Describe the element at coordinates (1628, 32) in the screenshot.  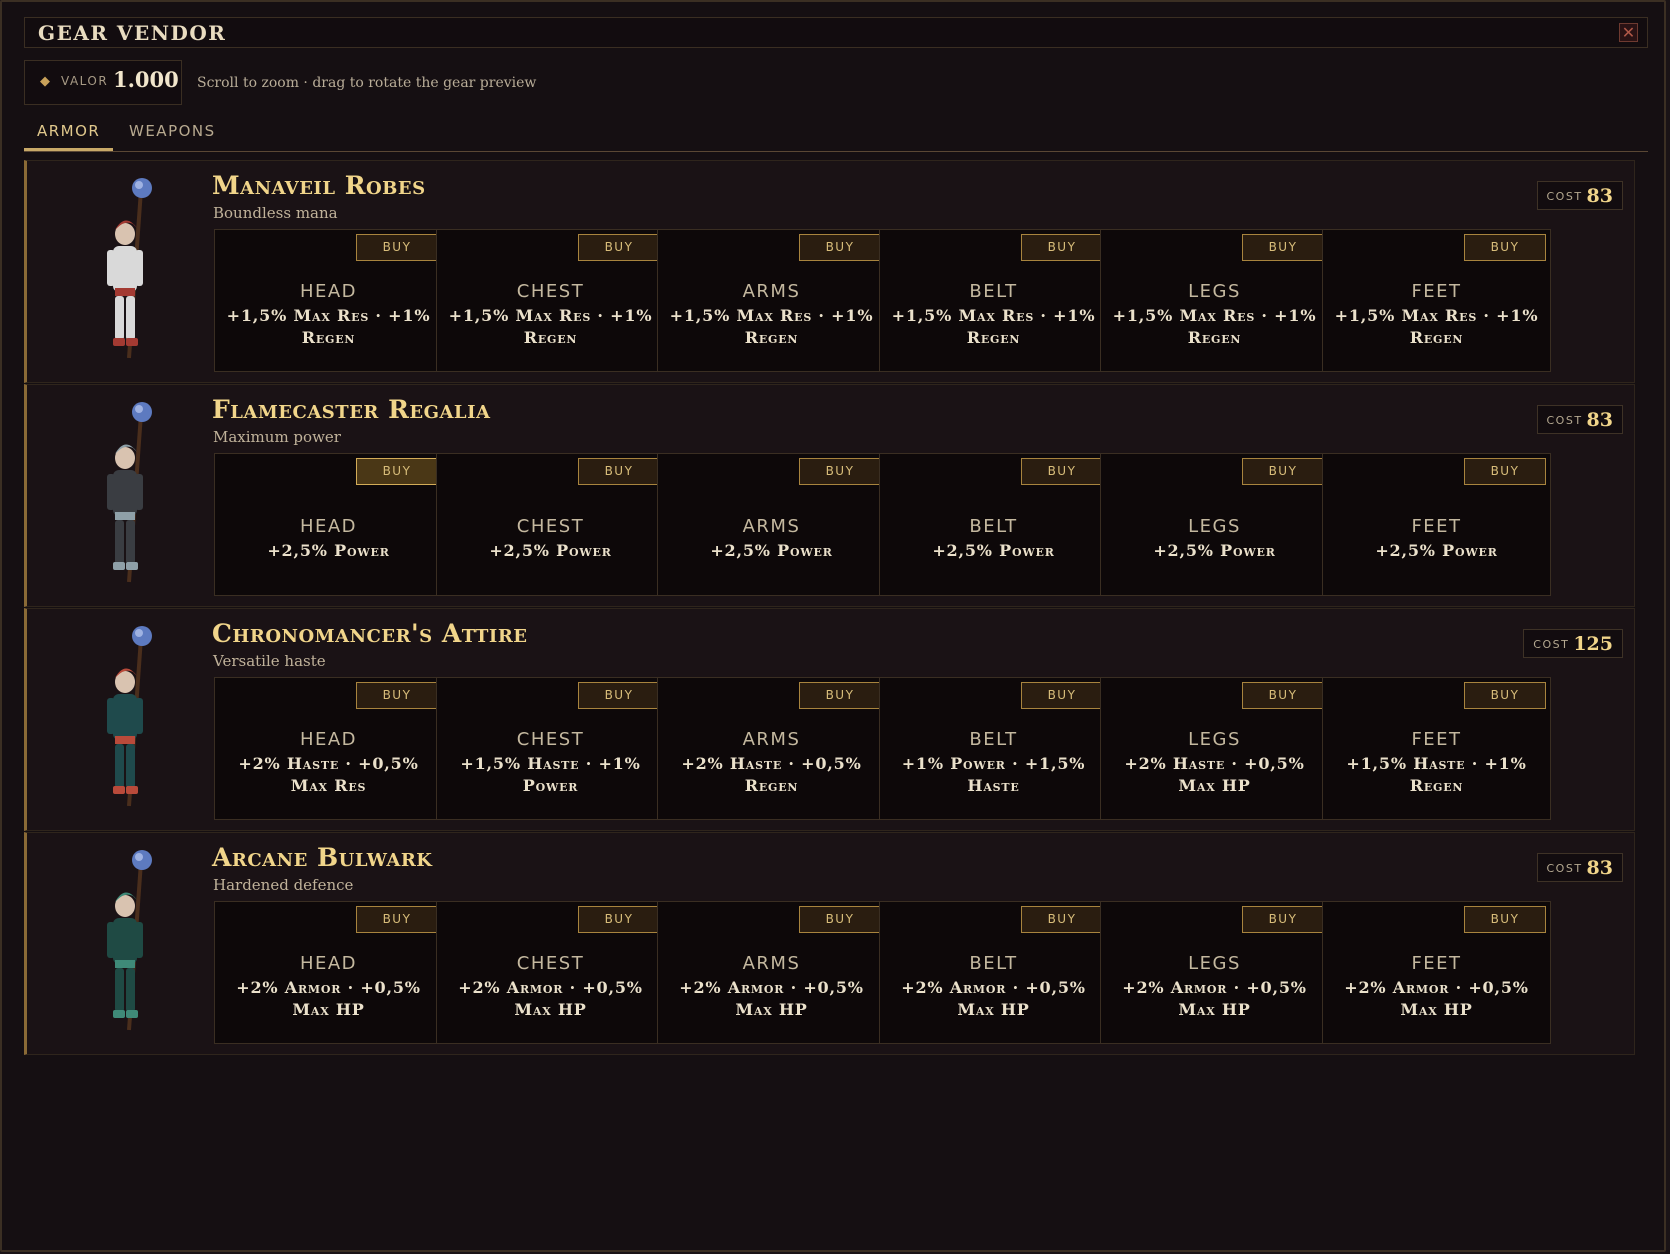
I see `close-icon: ✕` at that location.